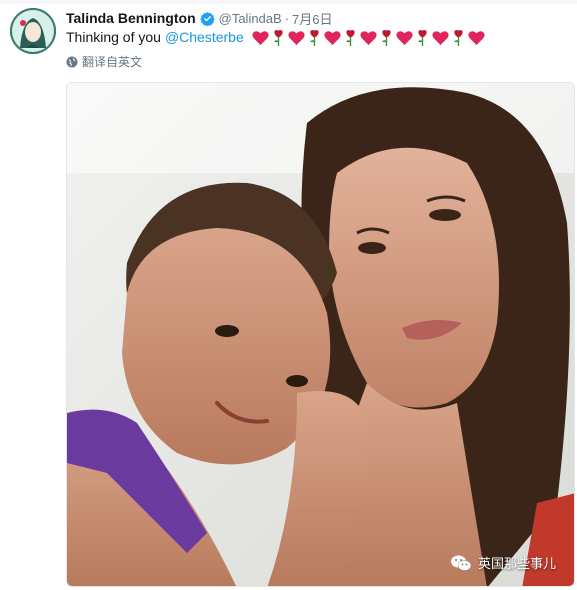 The height and width of the screenshot is (590, 577). I want to click on wechat-icon, so click(461, 563).